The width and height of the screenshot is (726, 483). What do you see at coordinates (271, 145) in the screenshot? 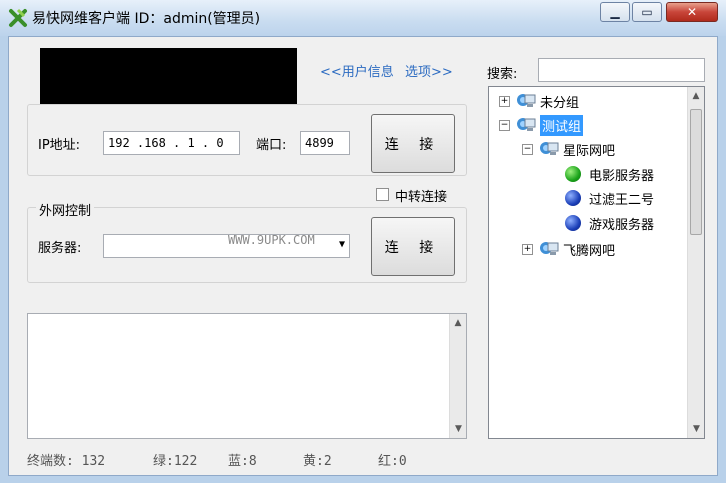
I see `port-label: 端口:` at bounding box center [271, 145].